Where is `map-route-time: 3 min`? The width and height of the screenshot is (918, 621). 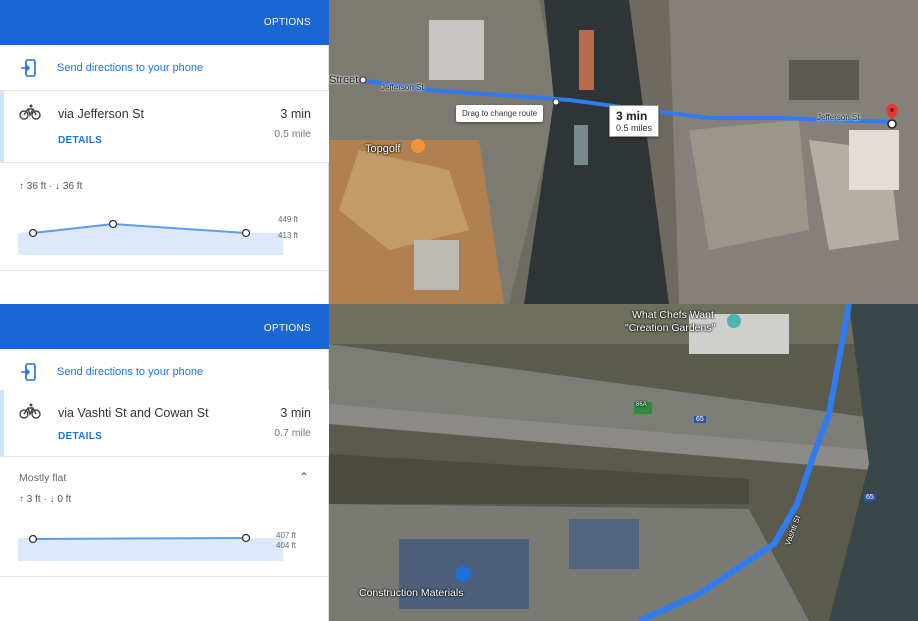 map-route-time: 3 min is located at coordinates (632, 116).